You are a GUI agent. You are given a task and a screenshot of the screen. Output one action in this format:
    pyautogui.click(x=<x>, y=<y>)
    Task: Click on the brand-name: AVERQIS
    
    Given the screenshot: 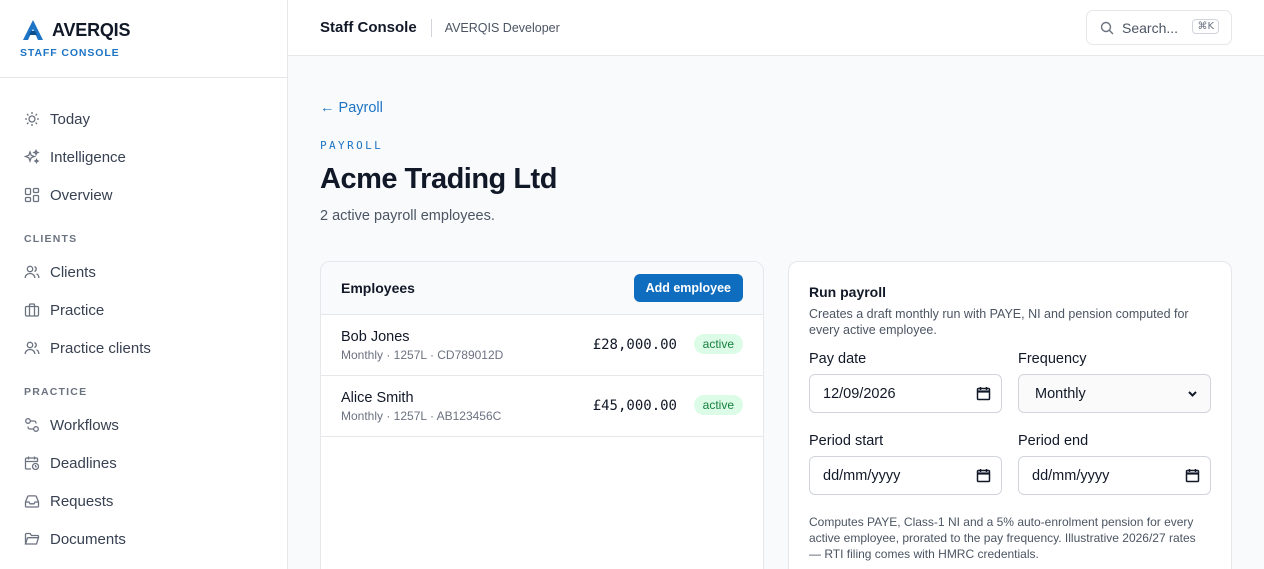 What is the action you would take?
    pyautogui.click(x=91, y=29)
    